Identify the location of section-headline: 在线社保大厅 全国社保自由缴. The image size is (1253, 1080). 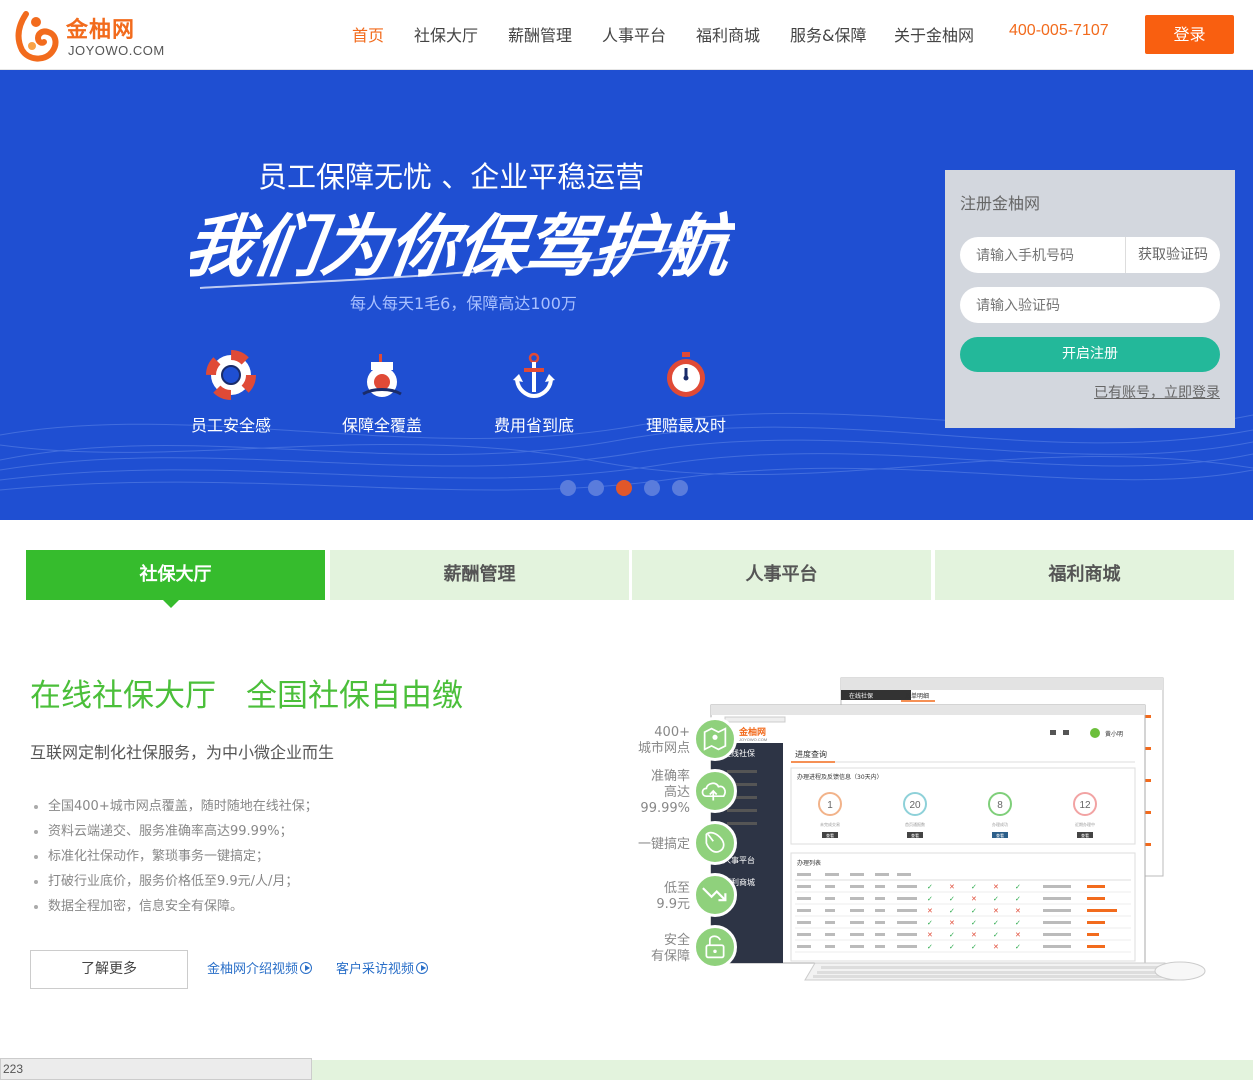
(261, 692).